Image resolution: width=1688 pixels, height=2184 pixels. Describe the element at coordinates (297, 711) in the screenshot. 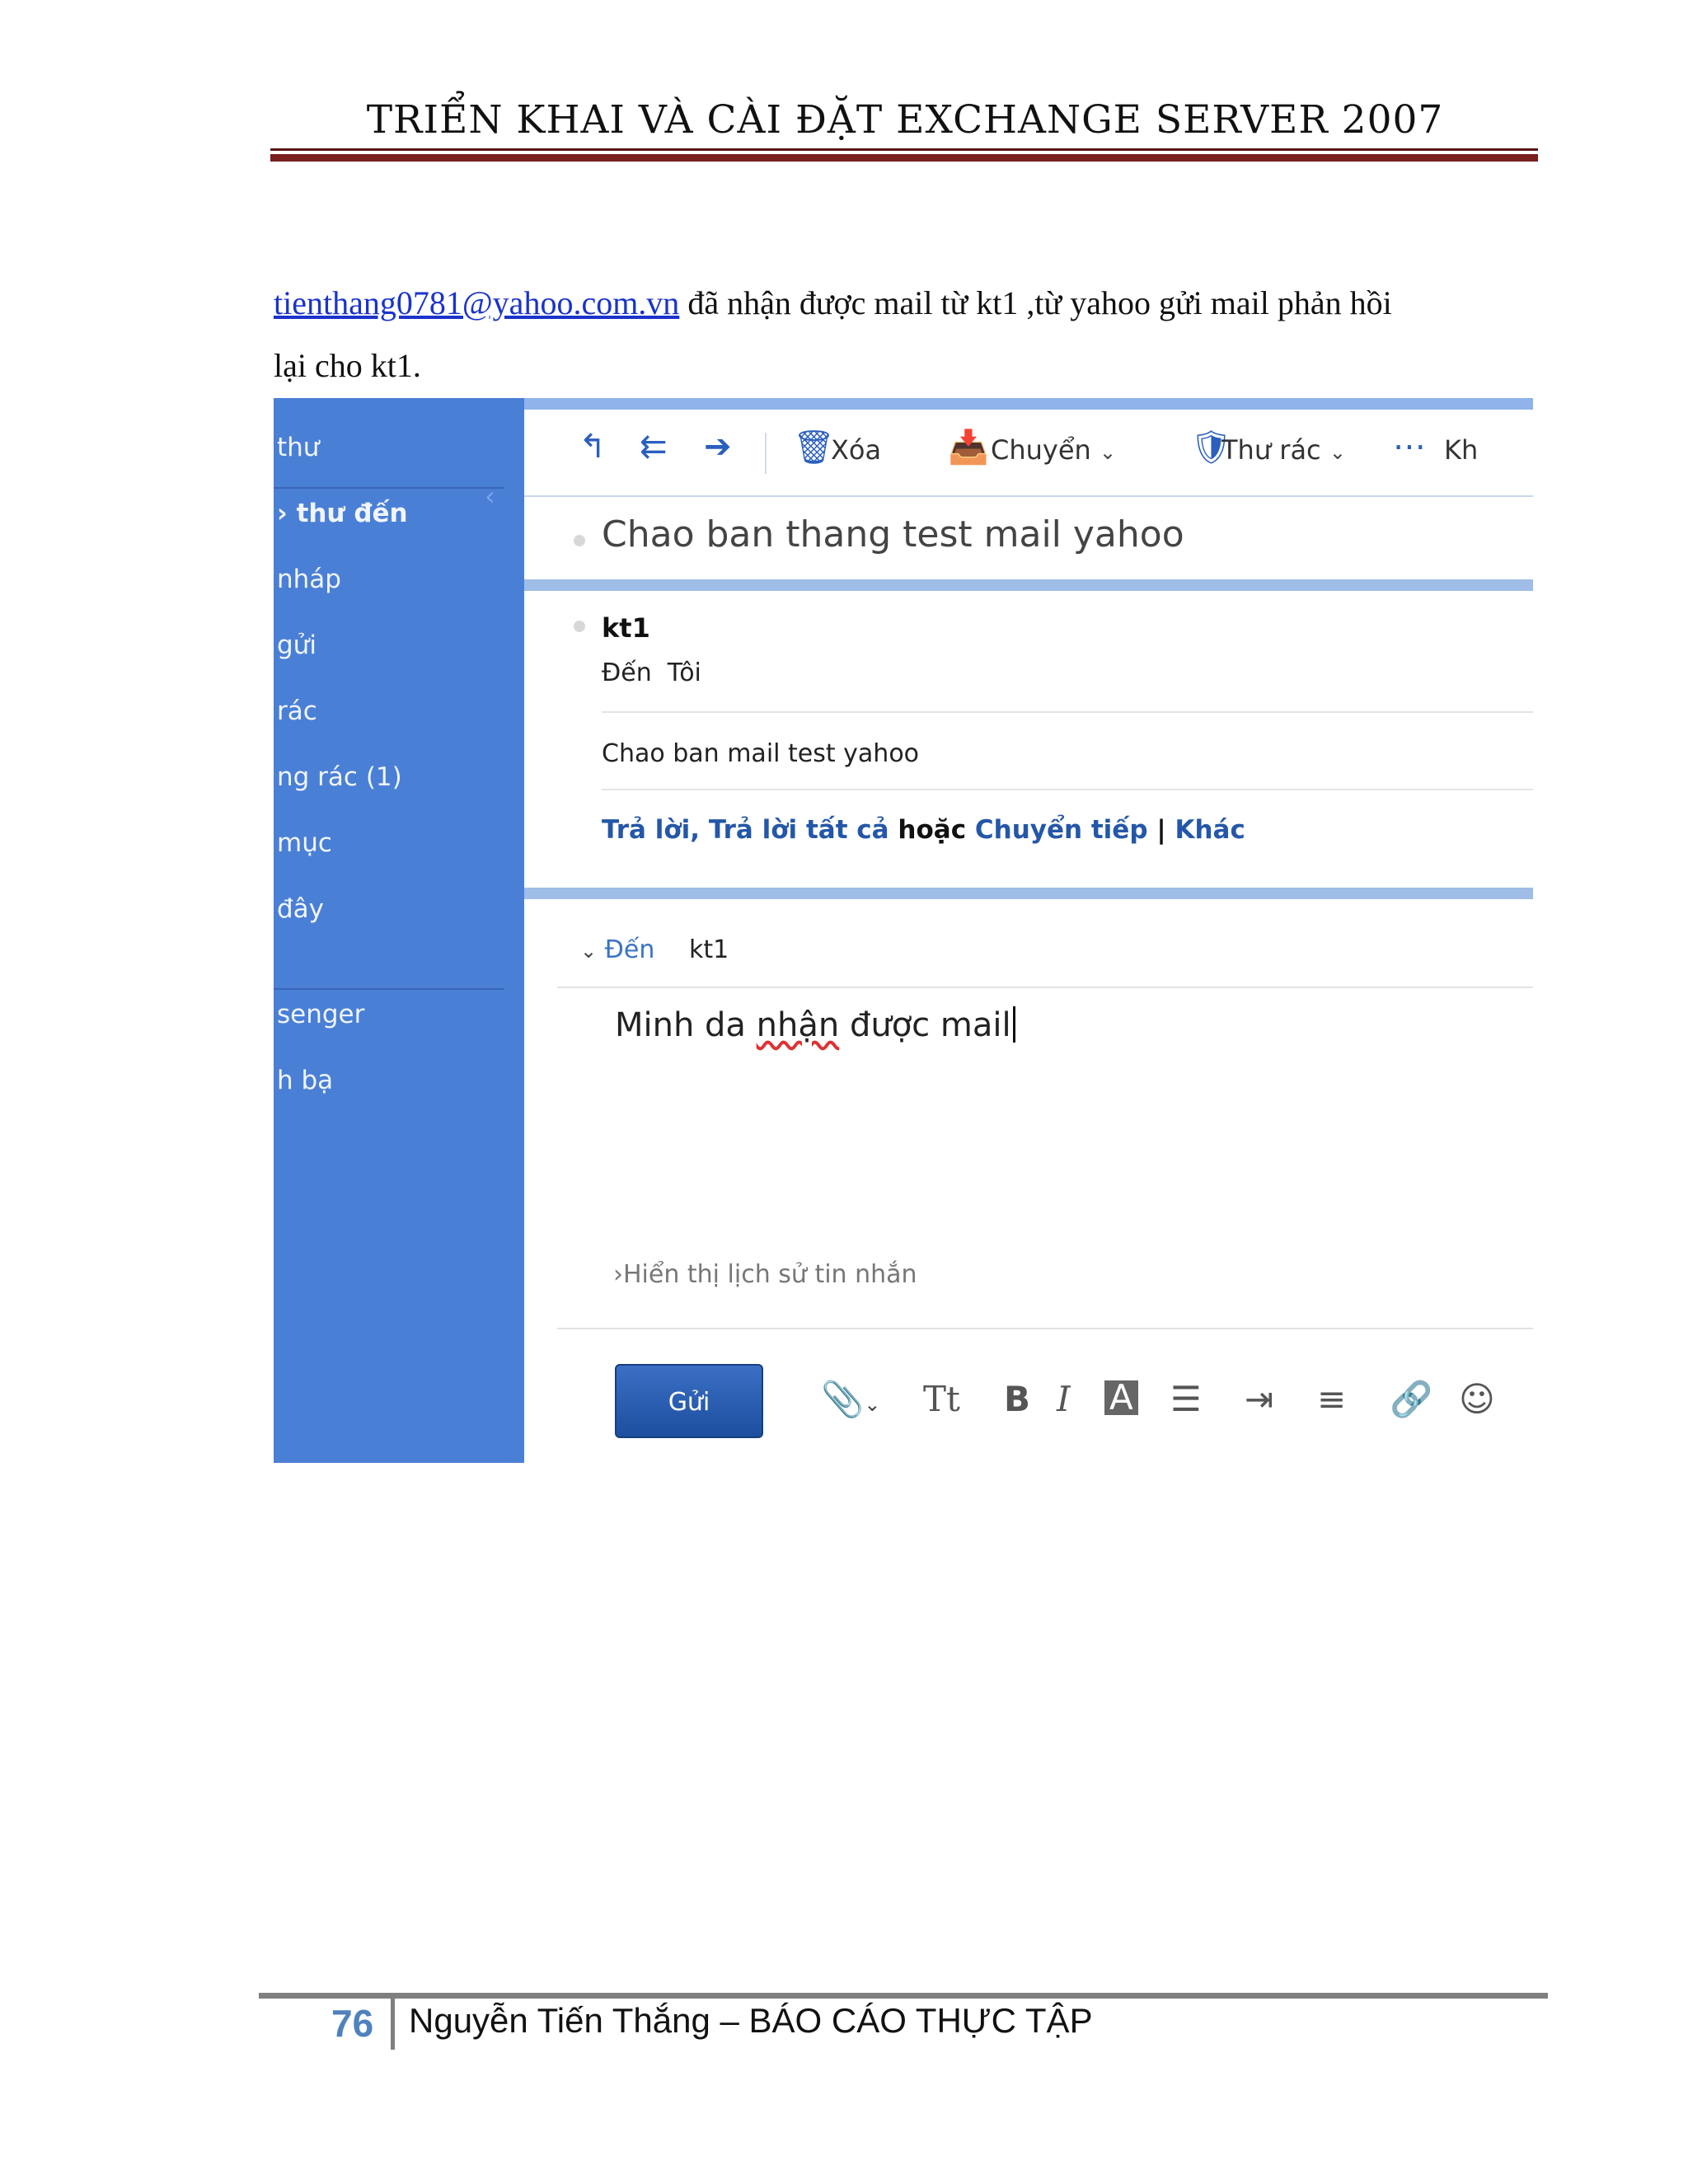

I see `sidebar-item-trash: rác` at that location.